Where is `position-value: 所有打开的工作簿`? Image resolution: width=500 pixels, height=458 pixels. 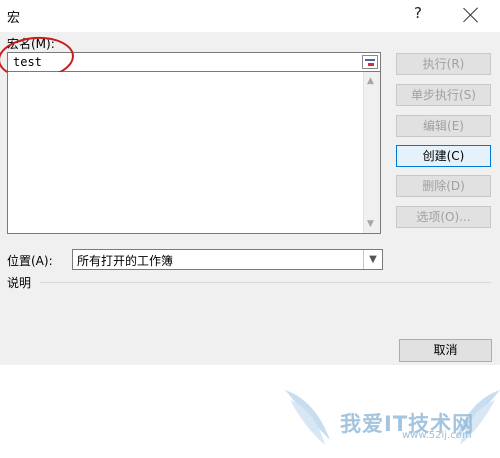
position-value: 所有打开的工作簿 is located at coordinates (125, 261).